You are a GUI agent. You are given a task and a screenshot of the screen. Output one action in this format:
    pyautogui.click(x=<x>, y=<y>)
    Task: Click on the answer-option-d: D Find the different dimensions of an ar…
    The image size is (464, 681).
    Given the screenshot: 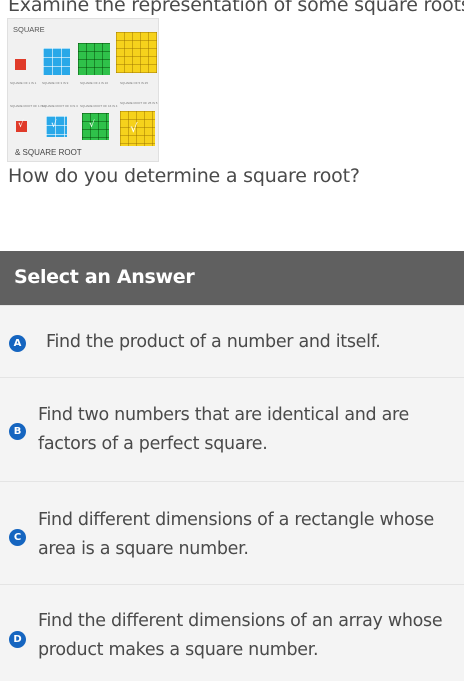 What is the action you would take?
    pyautogui.click(x=232, y=632)
    